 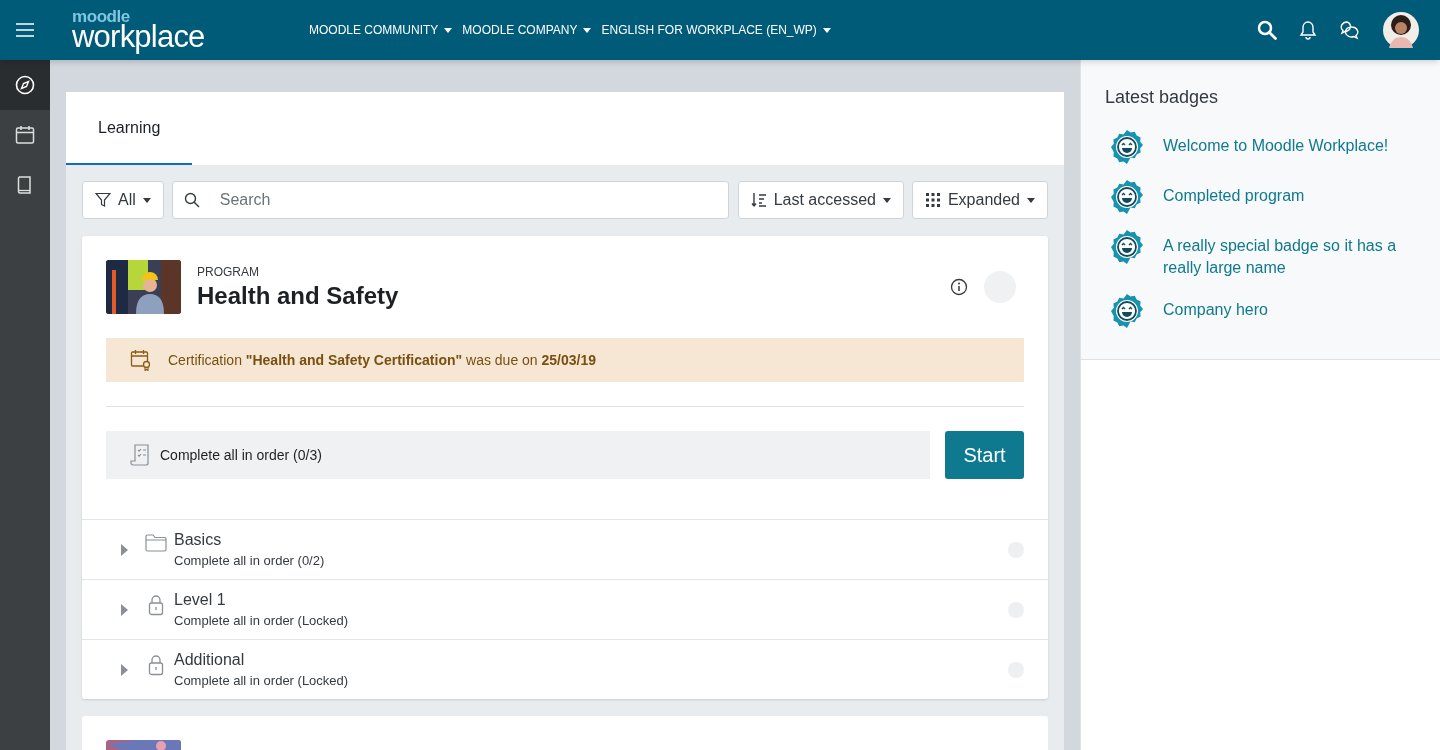 What do you see at coordinates (249, 539) in the screenshot?
I see `item-title: Basics` at bounding box center [249, 539].